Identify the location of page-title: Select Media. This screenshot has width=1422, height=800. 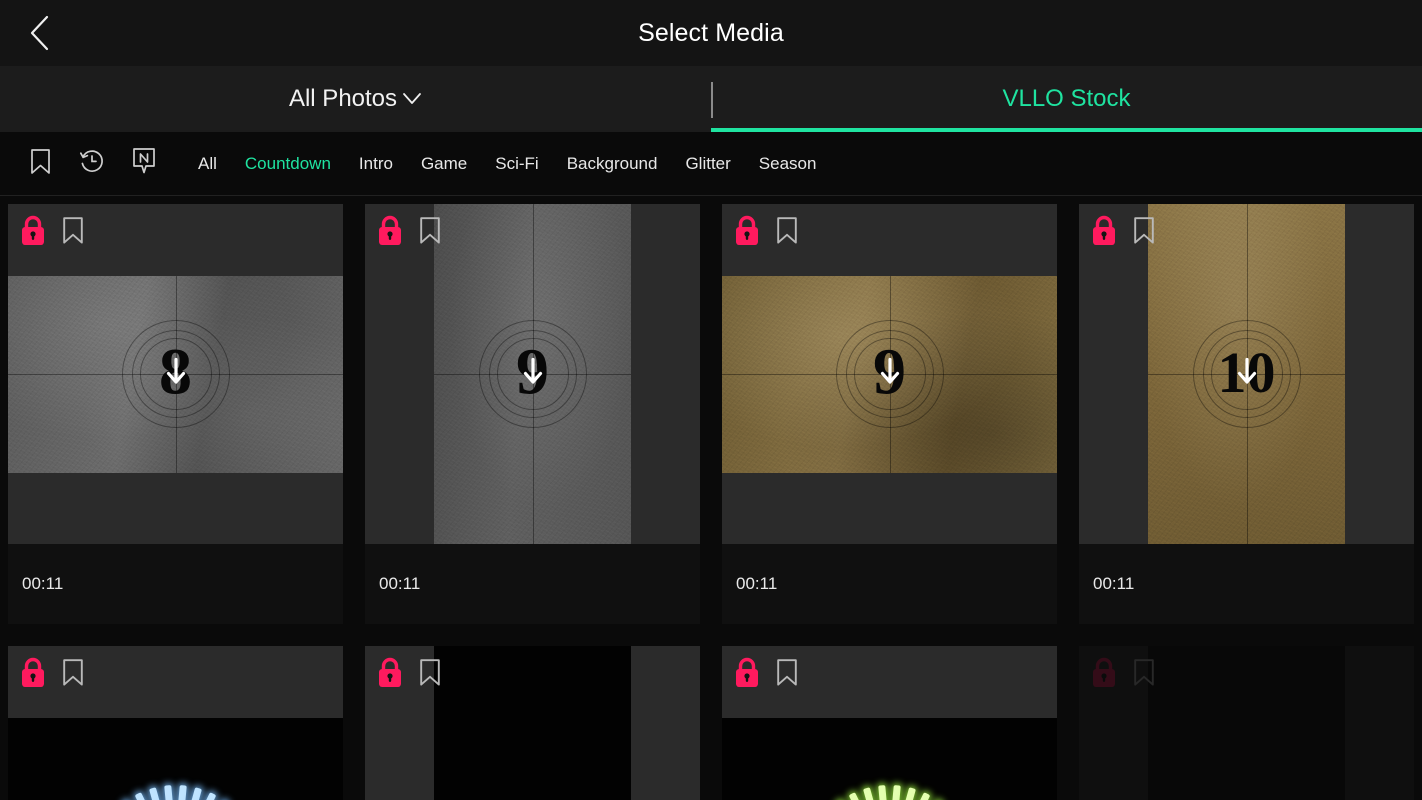
(711, 32).